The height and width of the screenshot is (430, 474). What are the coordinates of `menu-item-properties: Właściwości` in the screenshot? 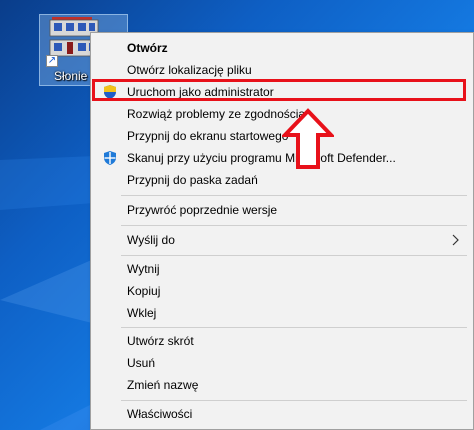 It's located at (282, 414).